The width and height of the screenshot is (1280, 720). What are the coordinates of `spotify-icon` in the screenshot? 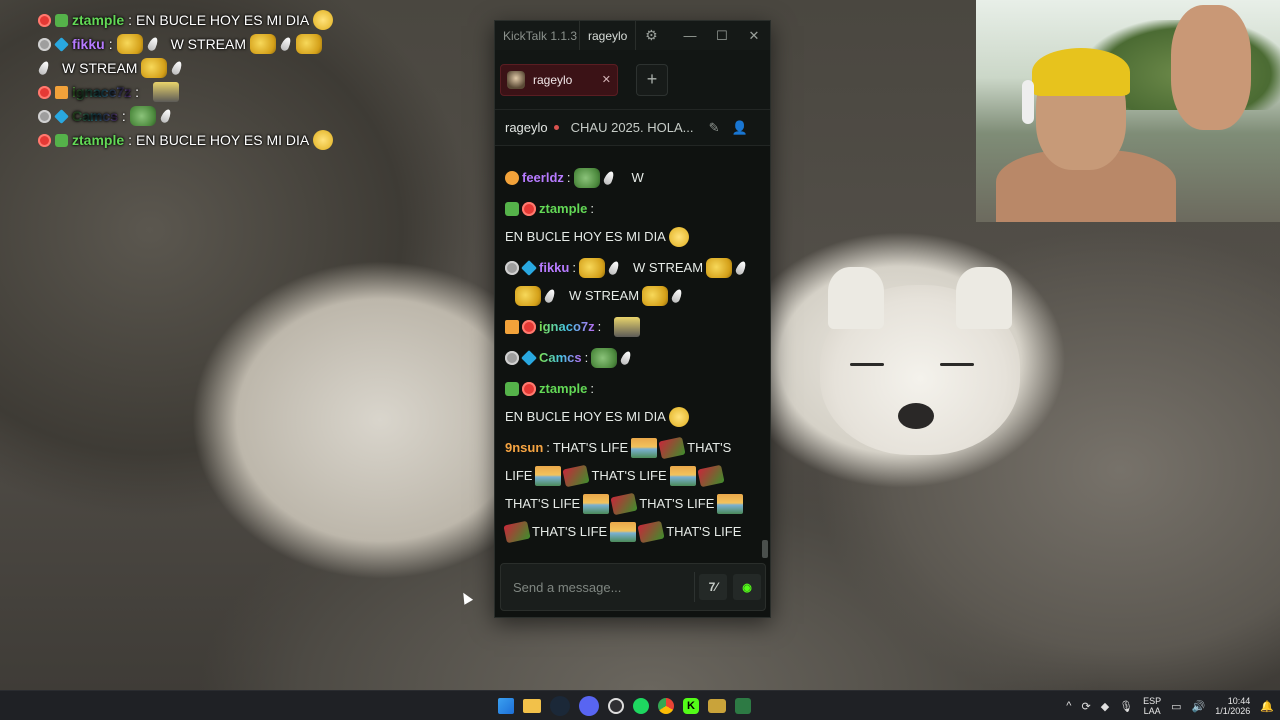 It's located at (641, 706).